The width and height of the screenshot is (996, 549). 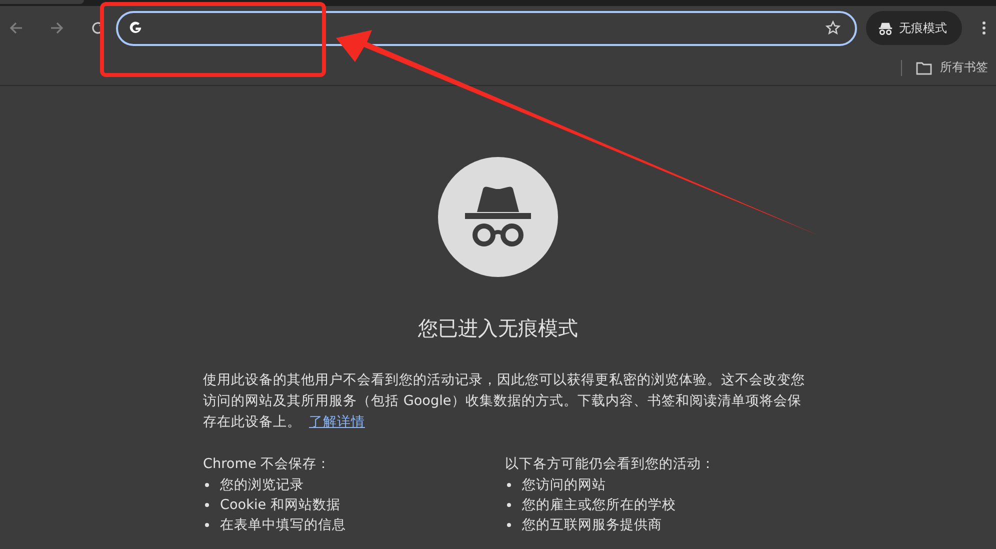 What do you see at coordinates (504, 401) in the screenshot?
I see `description-paragraph: 使用此设备的其他用户不会看到您的活动记录，因此您可以获得更私密的浏览体验。这不会改变您访问的网站及其所用服务（包括 Google）收集数据的方式。下载内容、书签和阅读清单项将会保存在此设备上。 了解详情` at bounding box center [504, 401].